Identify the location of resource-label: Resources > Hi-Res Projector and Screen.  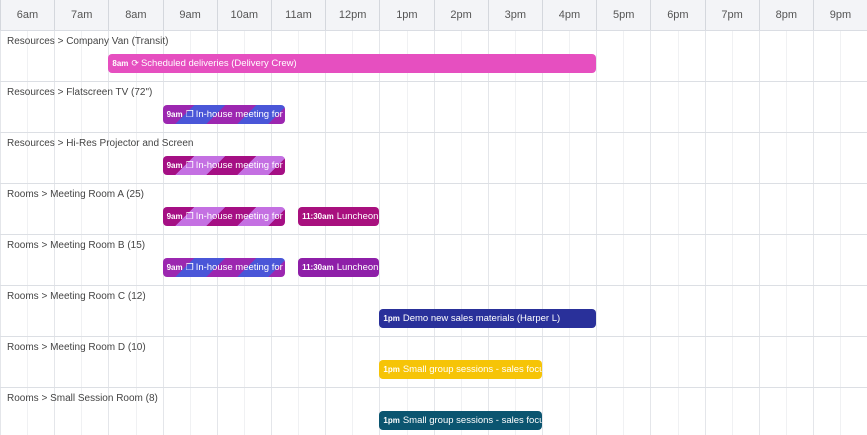
(100, 143).